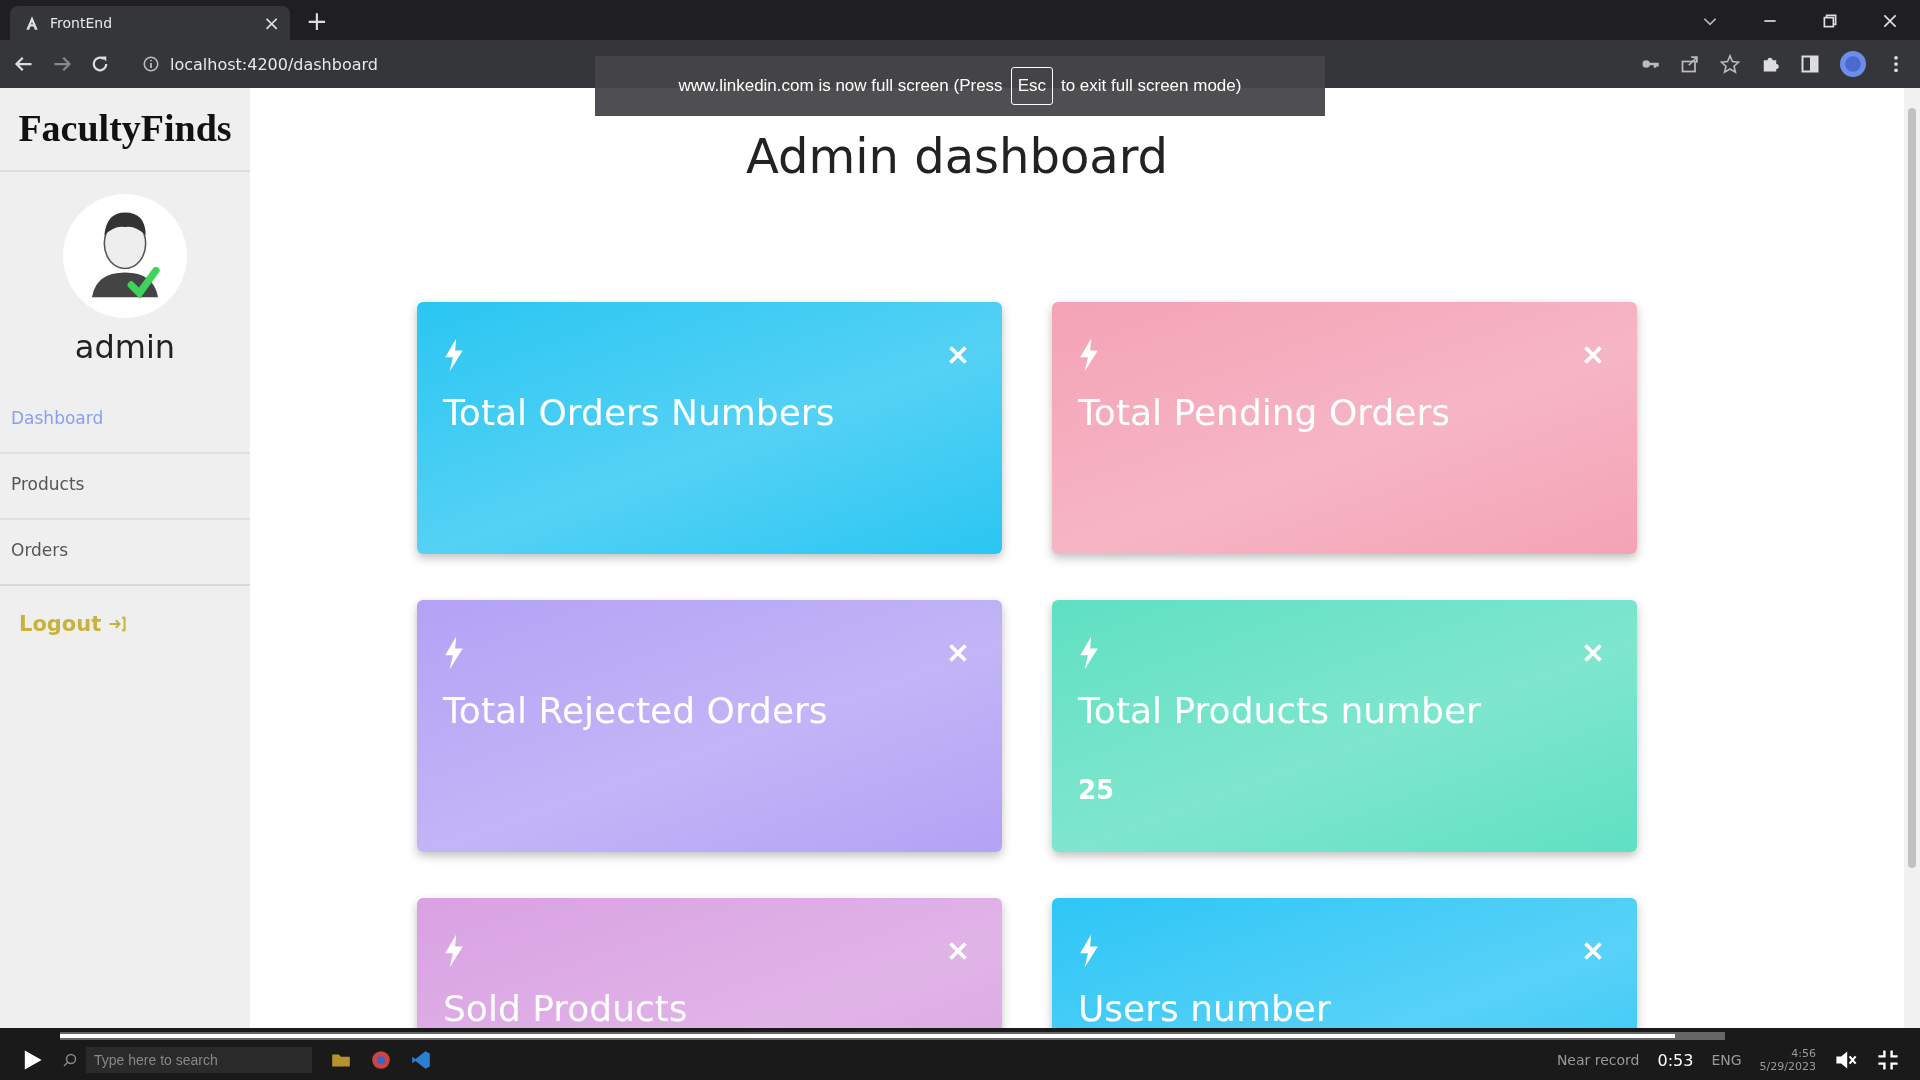  I want to click on logout-icon, so click(117, 624).